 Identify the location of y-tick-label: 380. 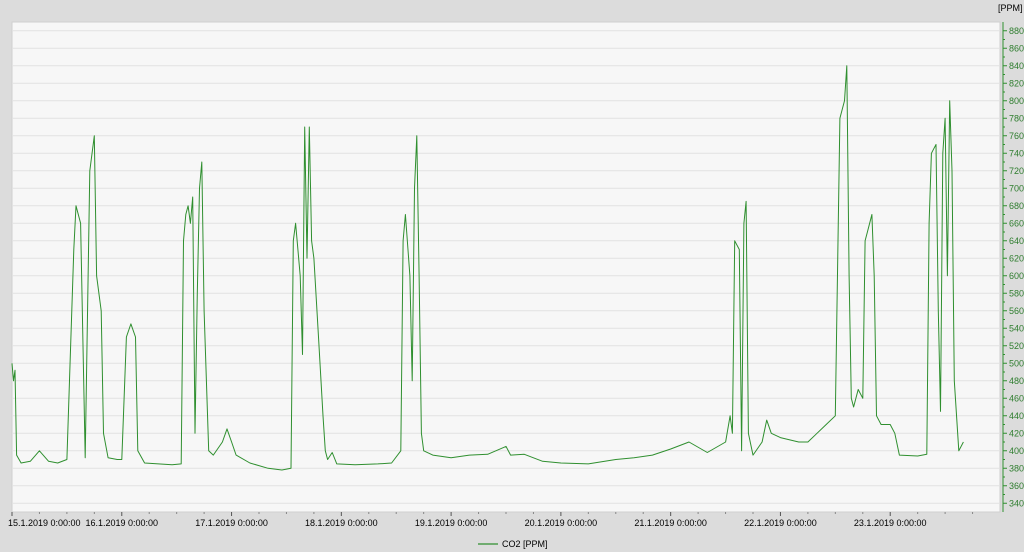
(1016, 468).